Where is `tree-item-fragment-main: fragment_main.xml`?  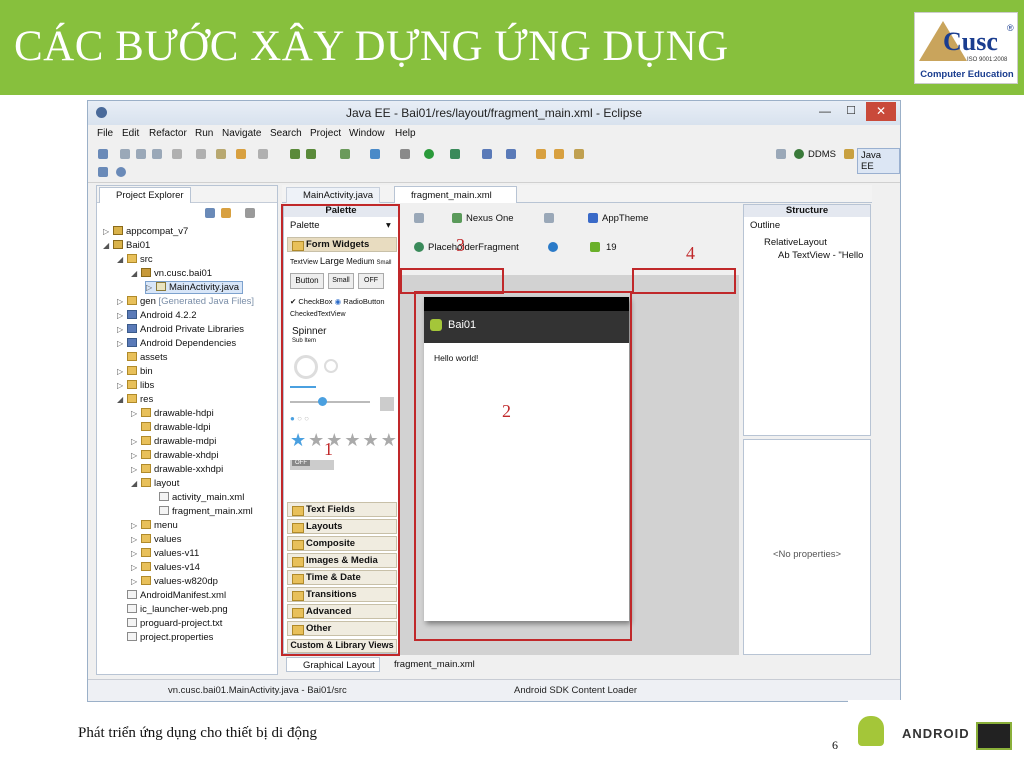
tree-item-fragment-main: fragment_main.xml is located at coordinates (206, 511).